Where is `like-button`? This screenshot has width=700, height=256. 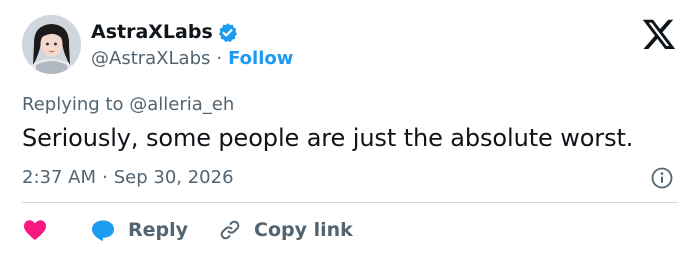
like-button is located at coordinates (35, 230).